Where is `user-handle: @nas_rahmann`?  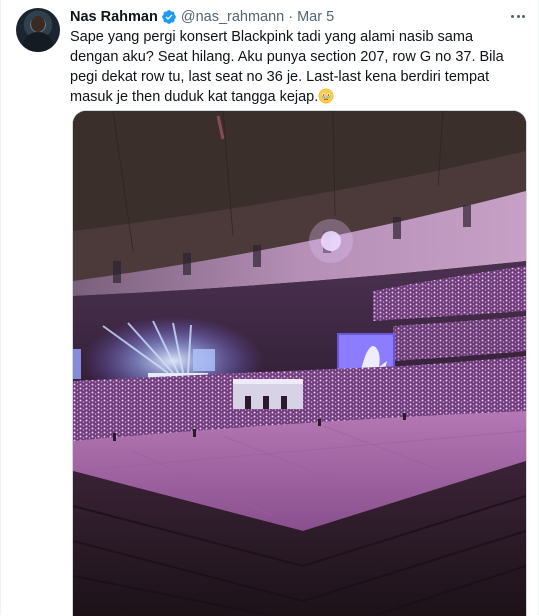 user-handle: @nas_rahmann is located at coordinates (232, 17).